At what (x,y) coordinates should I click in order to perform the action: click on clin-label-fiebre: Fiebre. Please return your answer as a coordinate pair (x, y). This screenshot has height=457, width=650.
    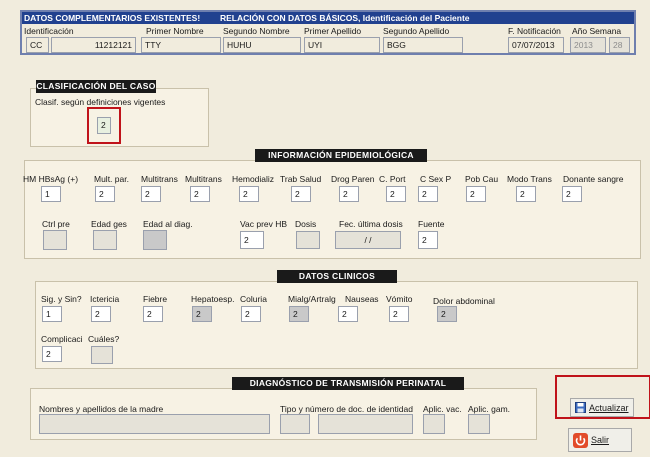
    Looking at the image, I should click on (155, 299).